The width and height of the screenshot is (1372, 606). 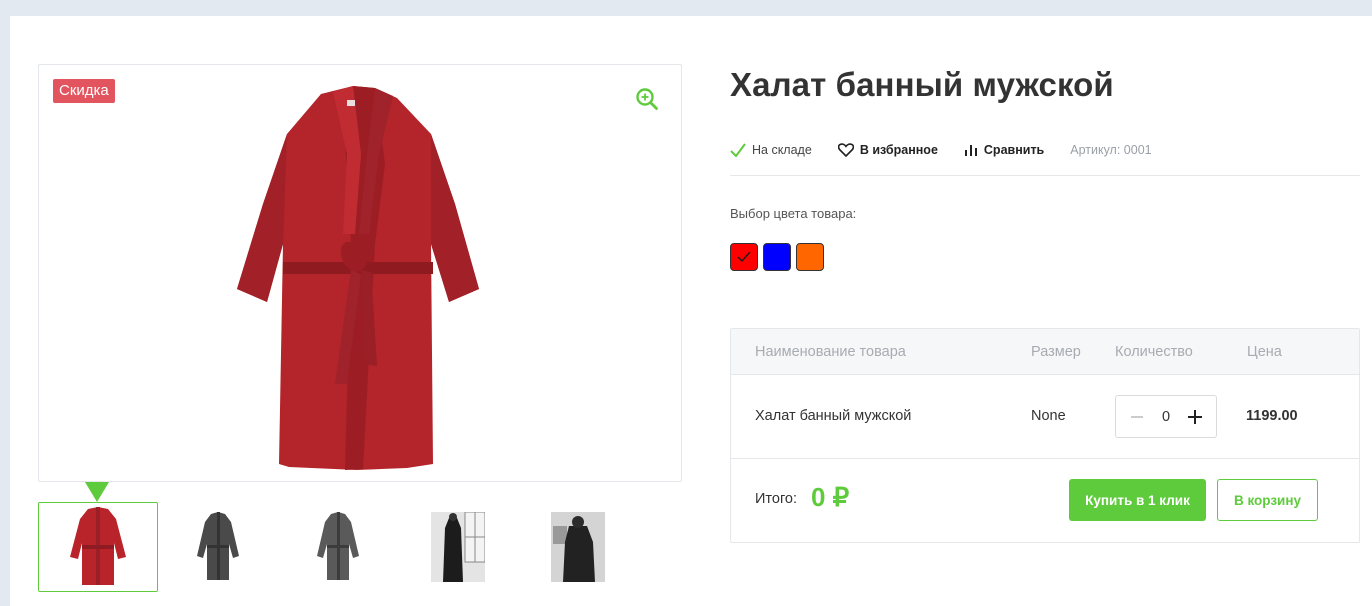 I want to click on compare-link: Сравнить, so click(x=1004, y=150).